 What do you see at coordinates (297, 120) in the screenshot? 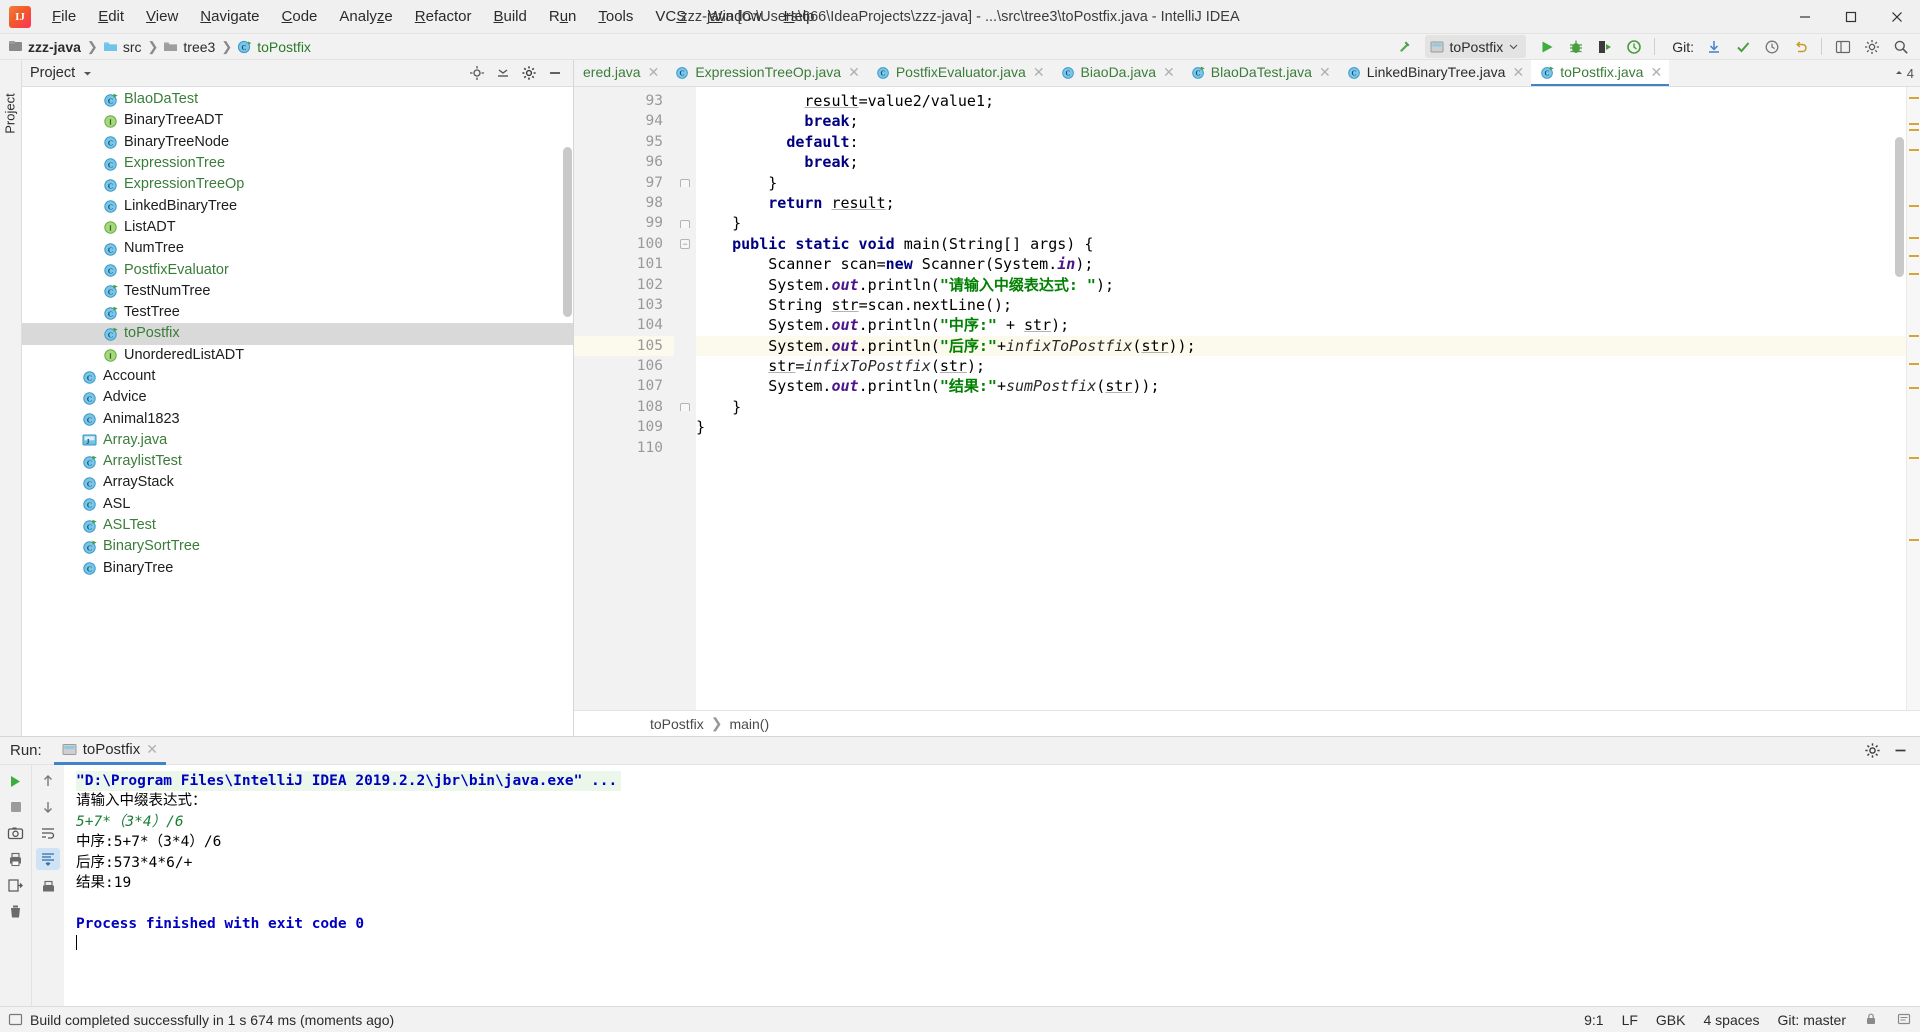
I see `tree-item-binarytreeadt: I BinaryTreeADT` at bounding box center [297, 120].